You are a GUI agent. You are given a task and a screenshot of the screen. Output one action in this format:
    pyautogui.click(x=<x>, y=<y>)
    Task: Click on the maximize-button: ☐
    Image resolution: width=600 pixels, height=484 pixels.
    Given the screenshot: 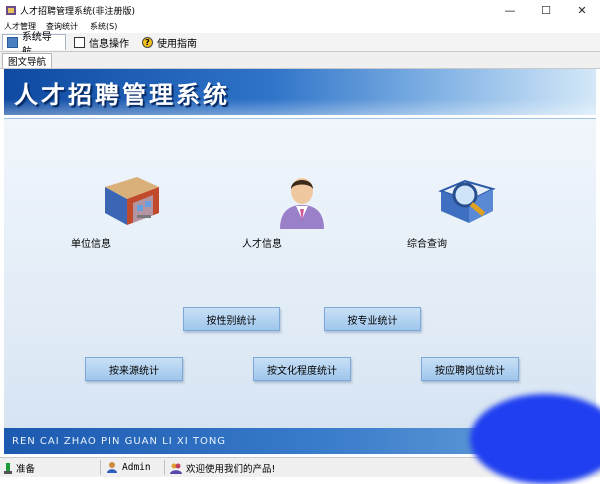 What is the action you would take?
    pyautogui.click(x=546, y=10)
    